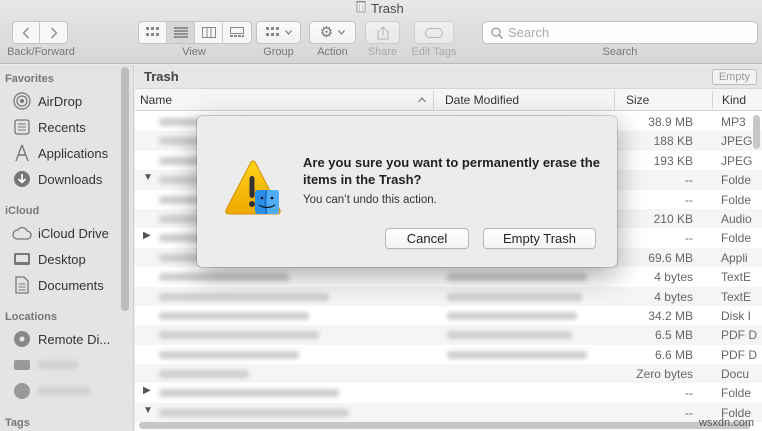 The width and height of the screenshot is (762, 431). I want to click on edit-tags-button, so click(434, 32).